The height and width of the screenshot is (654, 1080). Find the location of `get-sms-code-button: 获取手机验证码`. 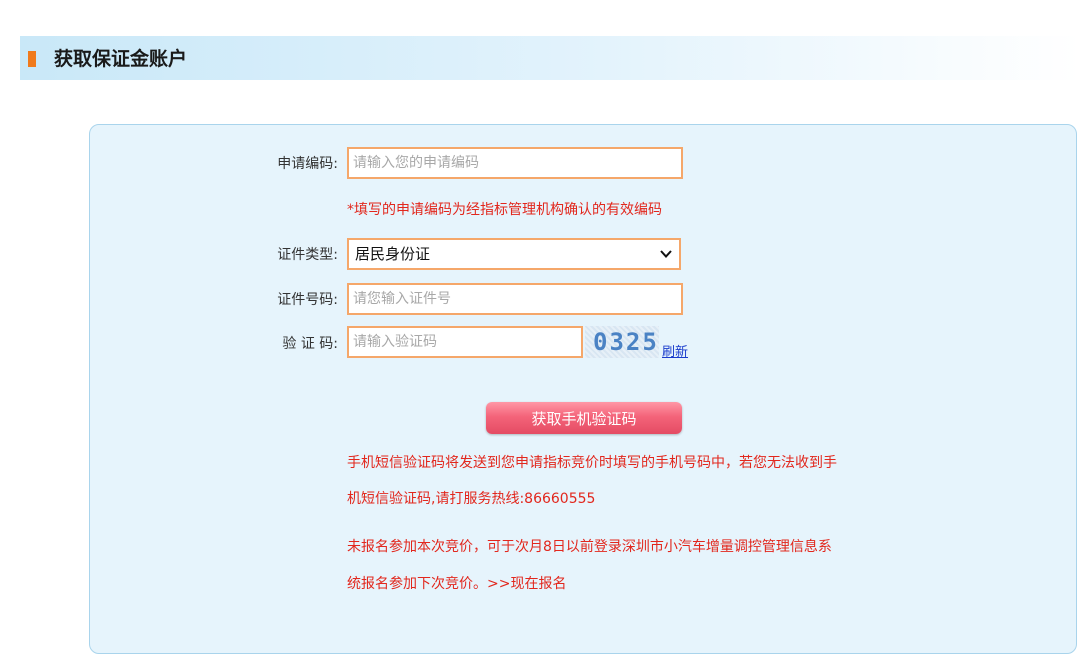

get-sms-code-button: 获取手机验证码 is located at coordinates (584, 418).